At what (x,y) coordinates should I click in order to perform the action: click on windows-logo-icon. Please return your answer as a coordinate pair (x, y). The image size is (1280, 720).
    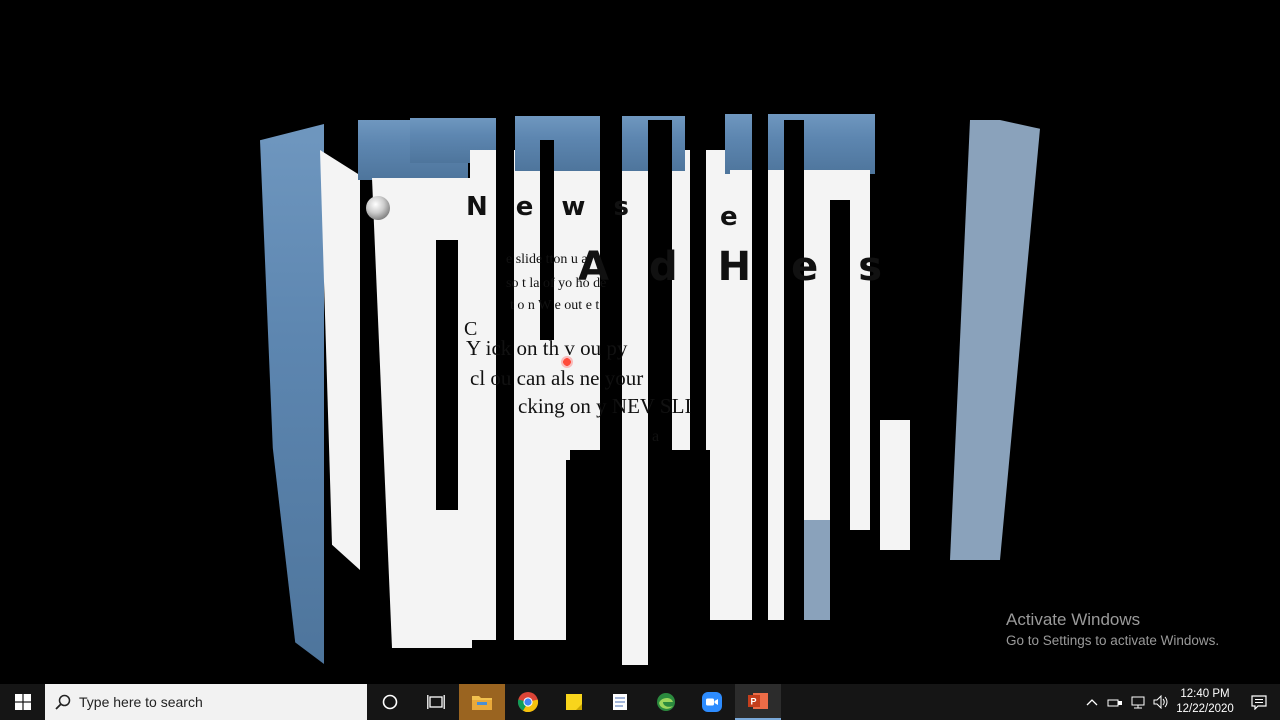
    Looking at the image, I should click on (22, 702).